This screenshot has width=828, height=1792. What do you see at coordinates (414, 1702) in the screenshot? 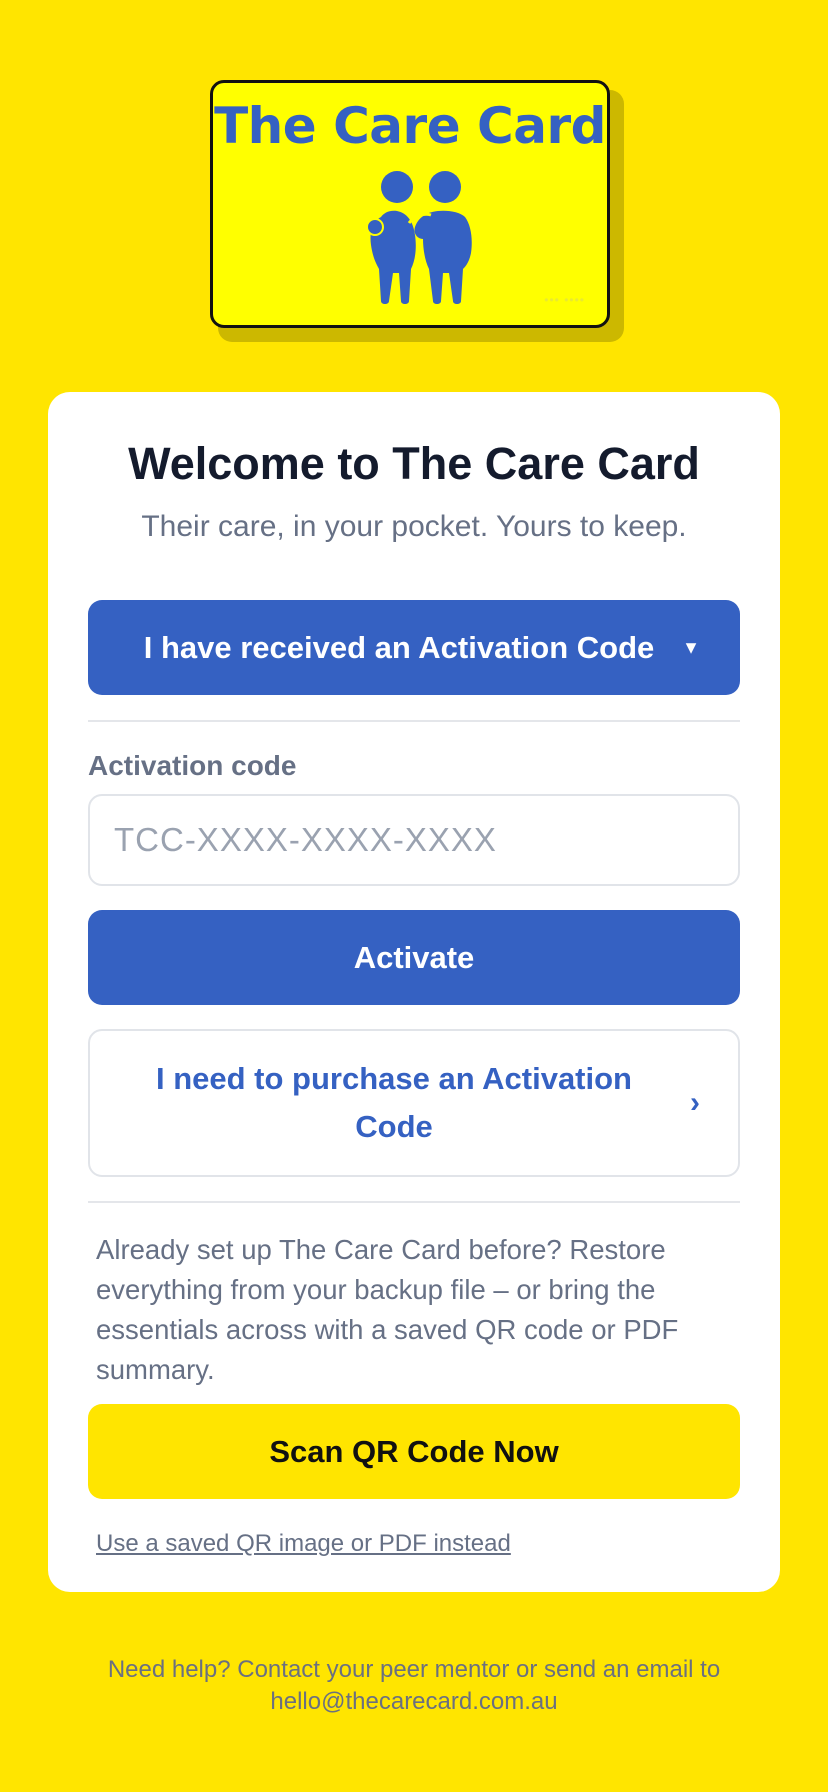
I see `help-email-link: hello@thecarecard.com.au` at bounding box center [414, 1702].